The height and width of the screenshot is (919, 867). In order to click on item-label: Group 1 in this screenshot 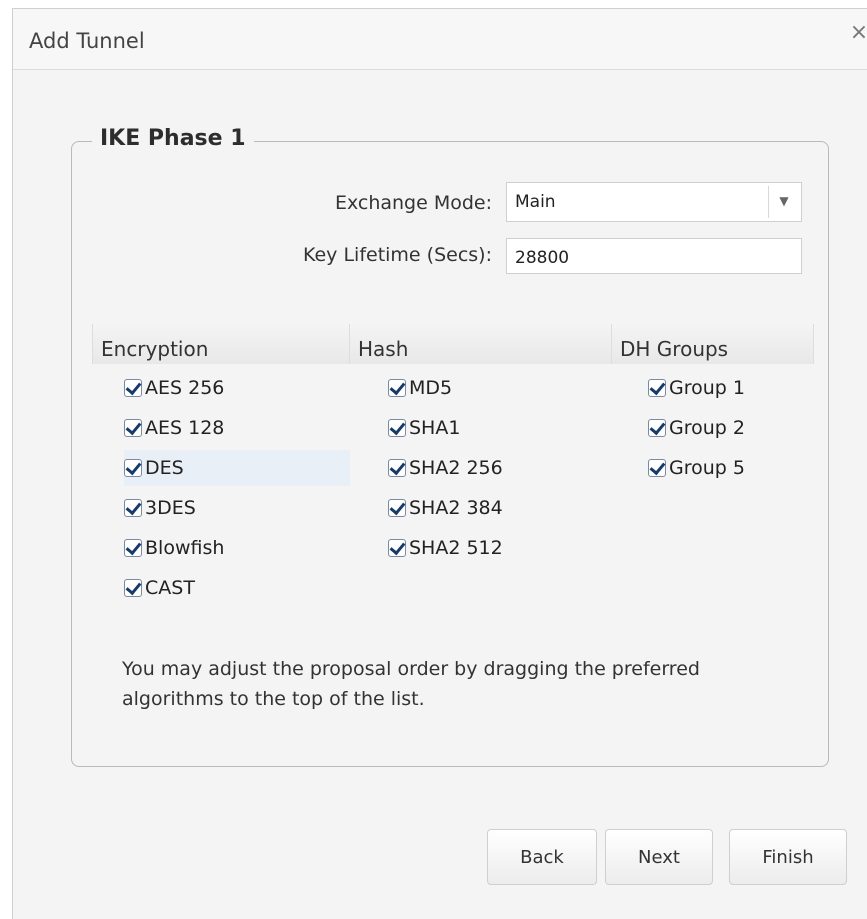, I will do `click(707, 388)`.